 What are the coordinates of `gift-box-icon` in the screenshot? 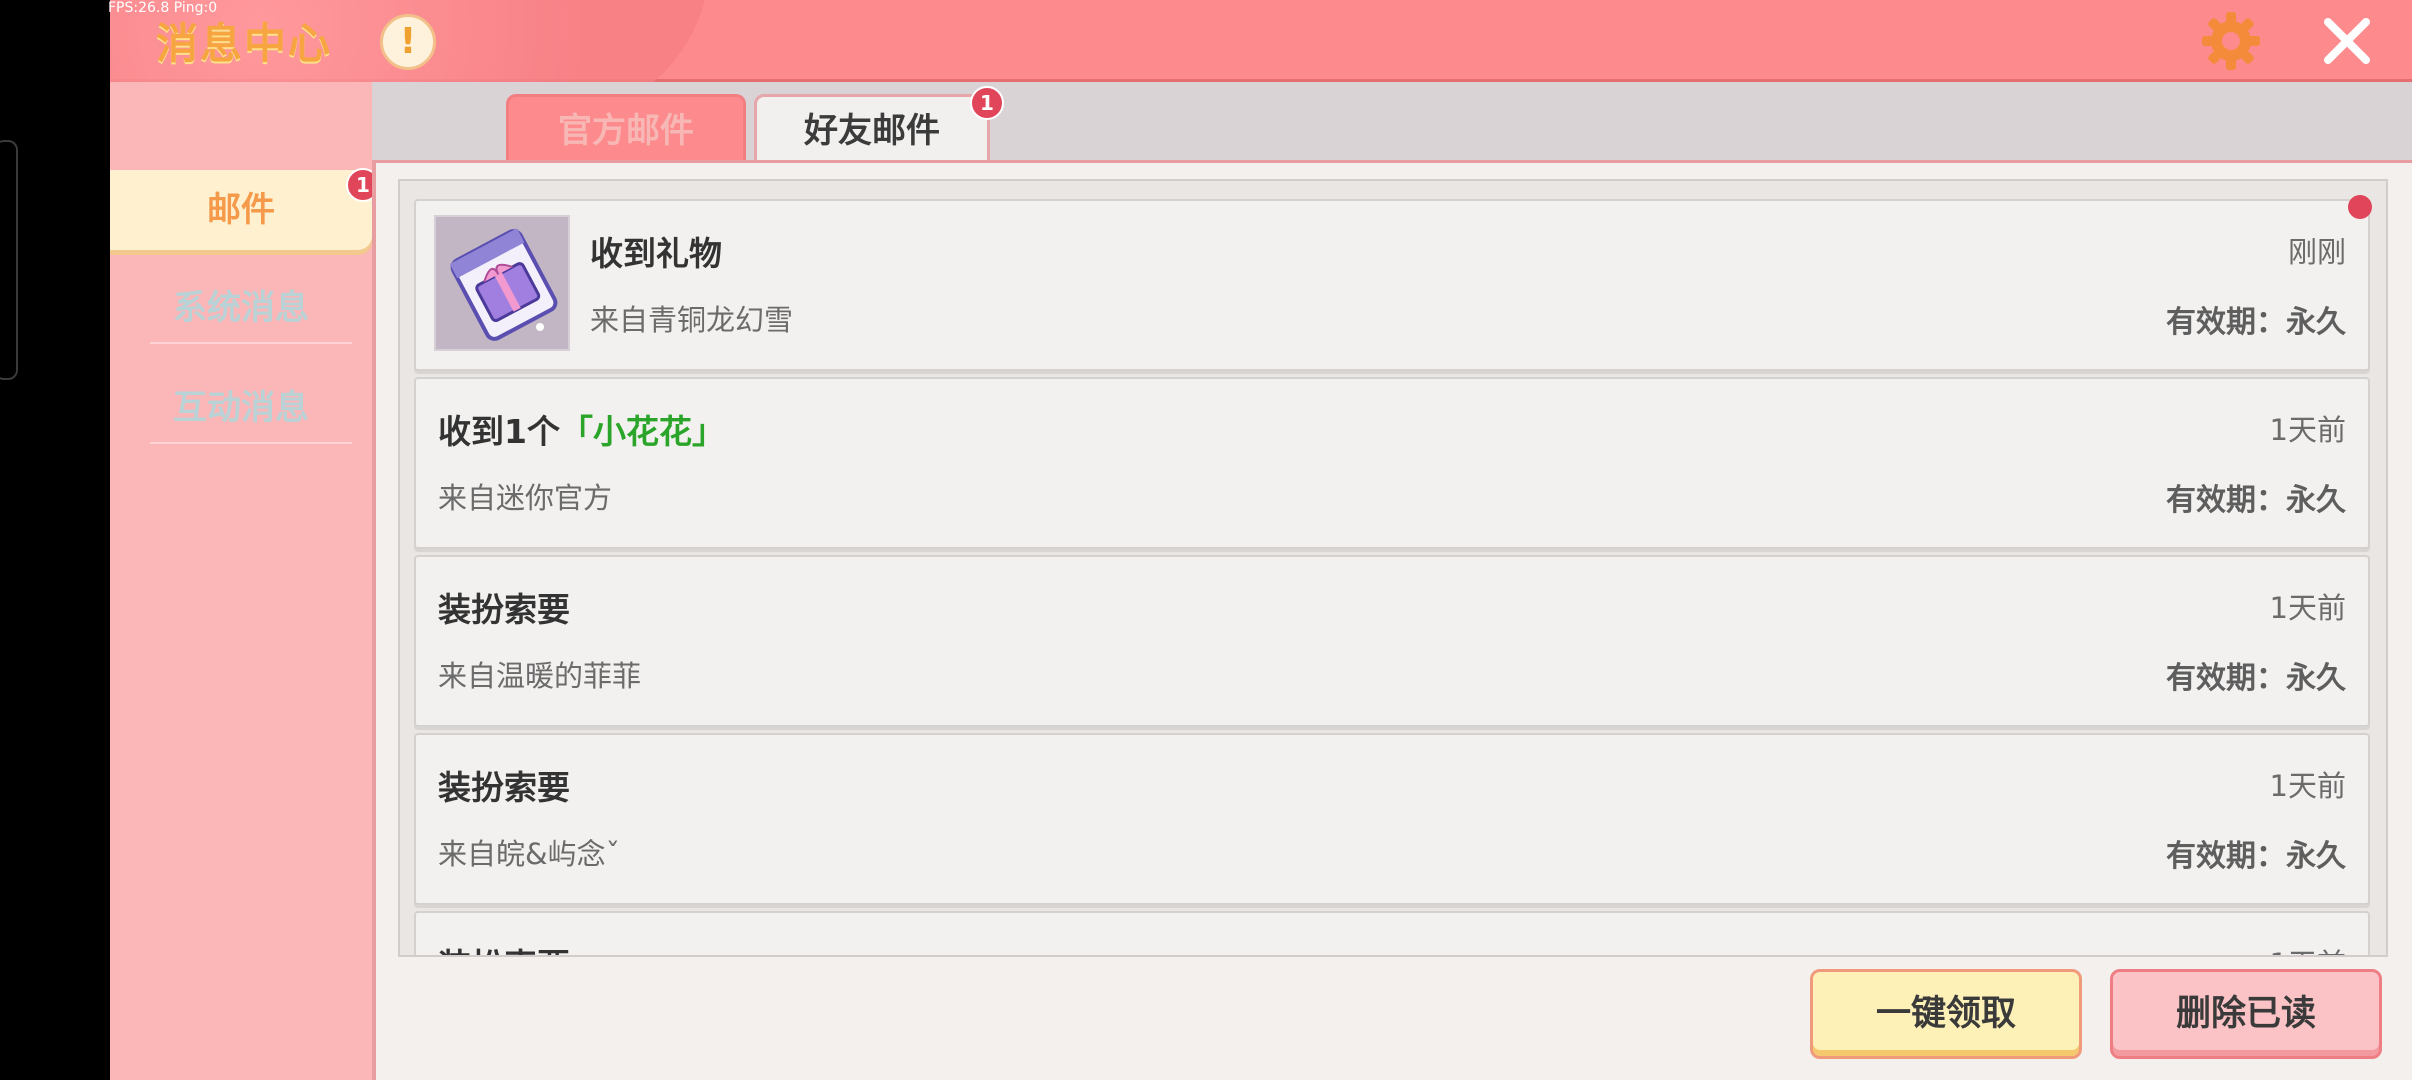 It's located at (502, 283).